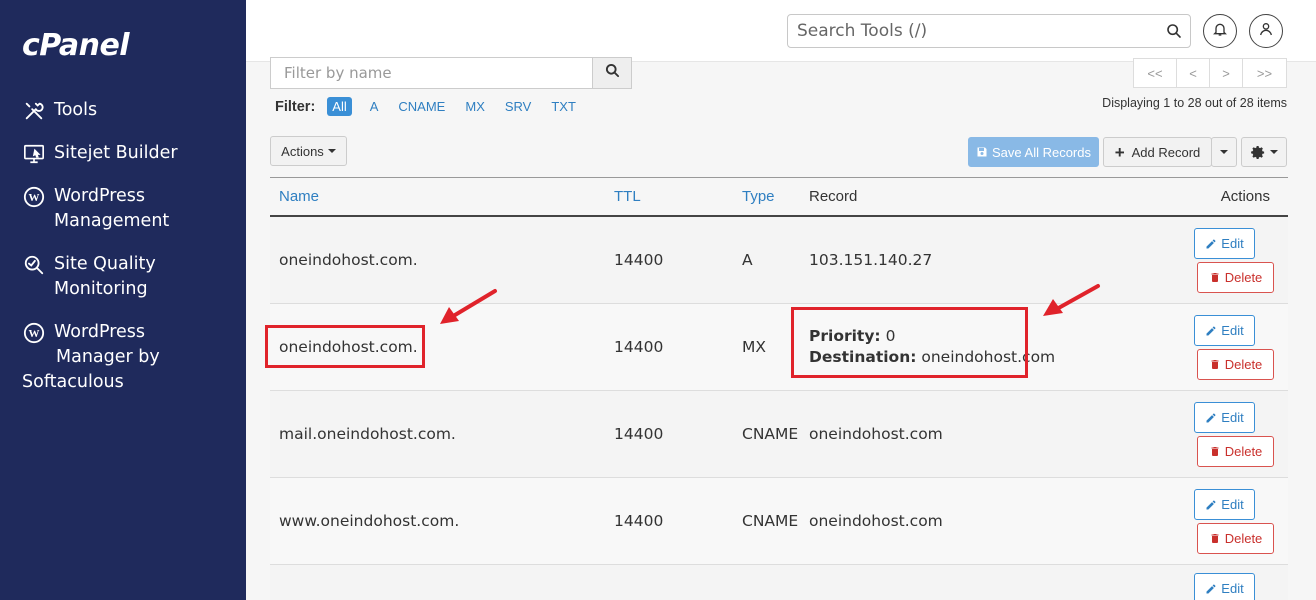  Describe the element at coordinates (348, 260) in the screenshot. I see `record-name: oneindohost.com.` at that location.